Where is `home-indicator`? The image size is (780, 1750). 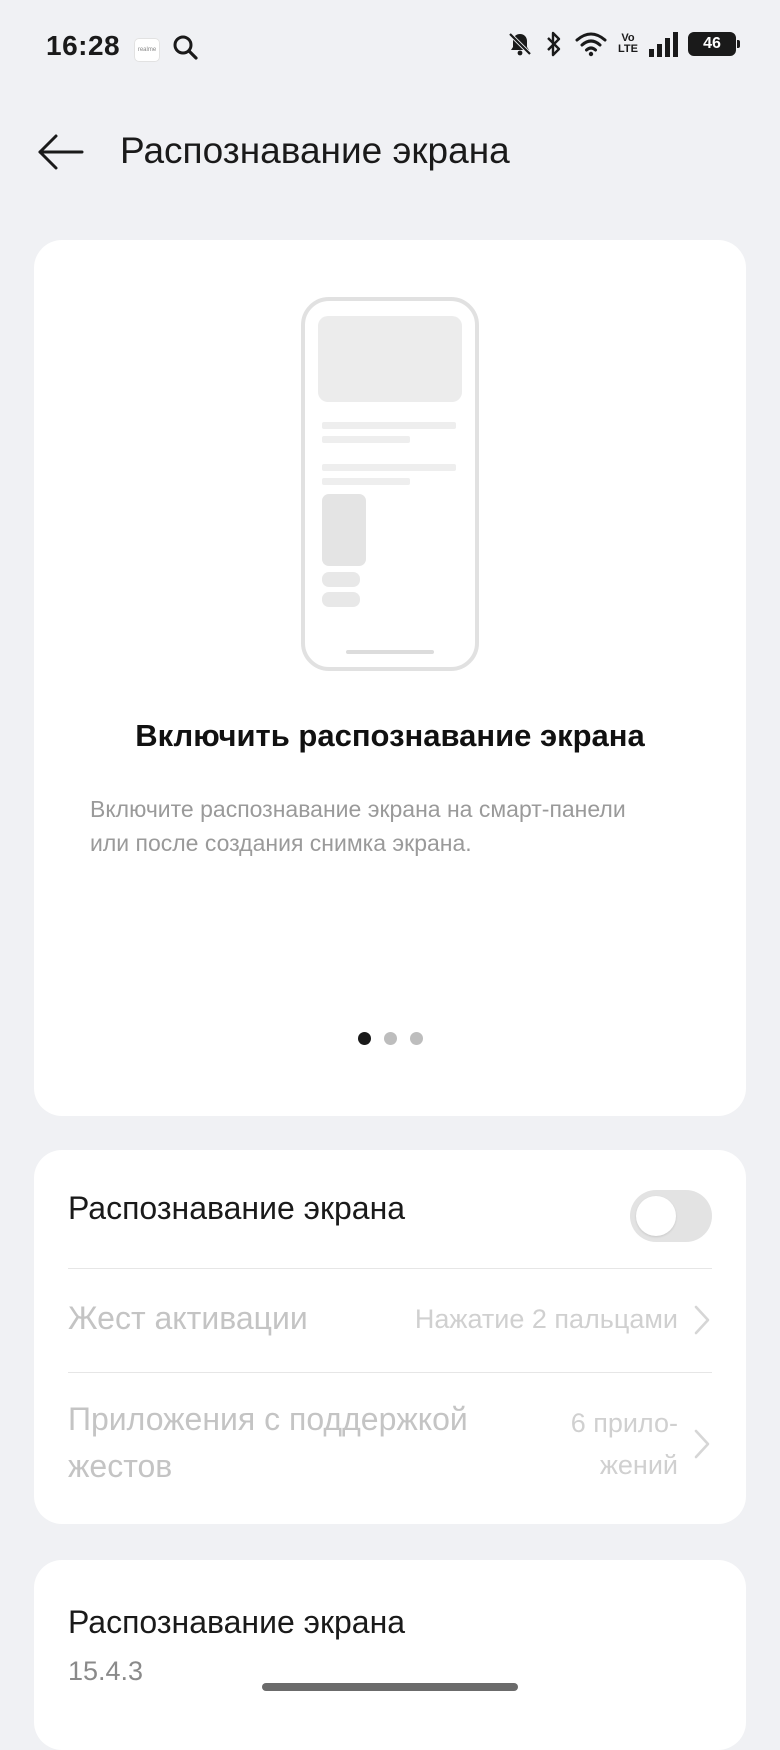 home-indicator is located at coordinates (390, 1687).